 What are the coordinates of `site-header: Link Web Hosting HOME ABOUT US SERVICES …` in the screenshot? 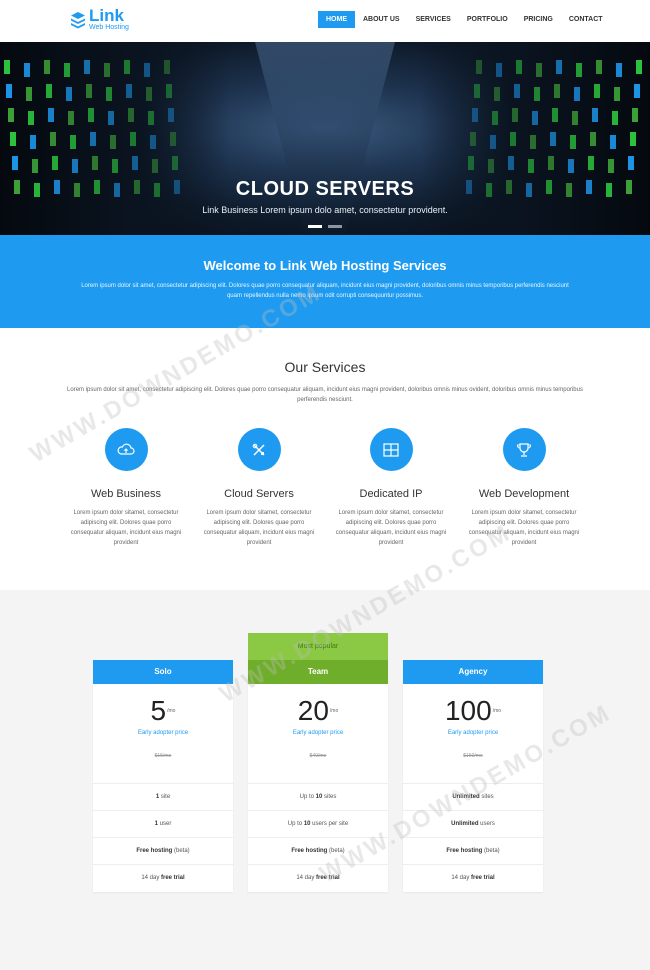 It's located at (325, 21).